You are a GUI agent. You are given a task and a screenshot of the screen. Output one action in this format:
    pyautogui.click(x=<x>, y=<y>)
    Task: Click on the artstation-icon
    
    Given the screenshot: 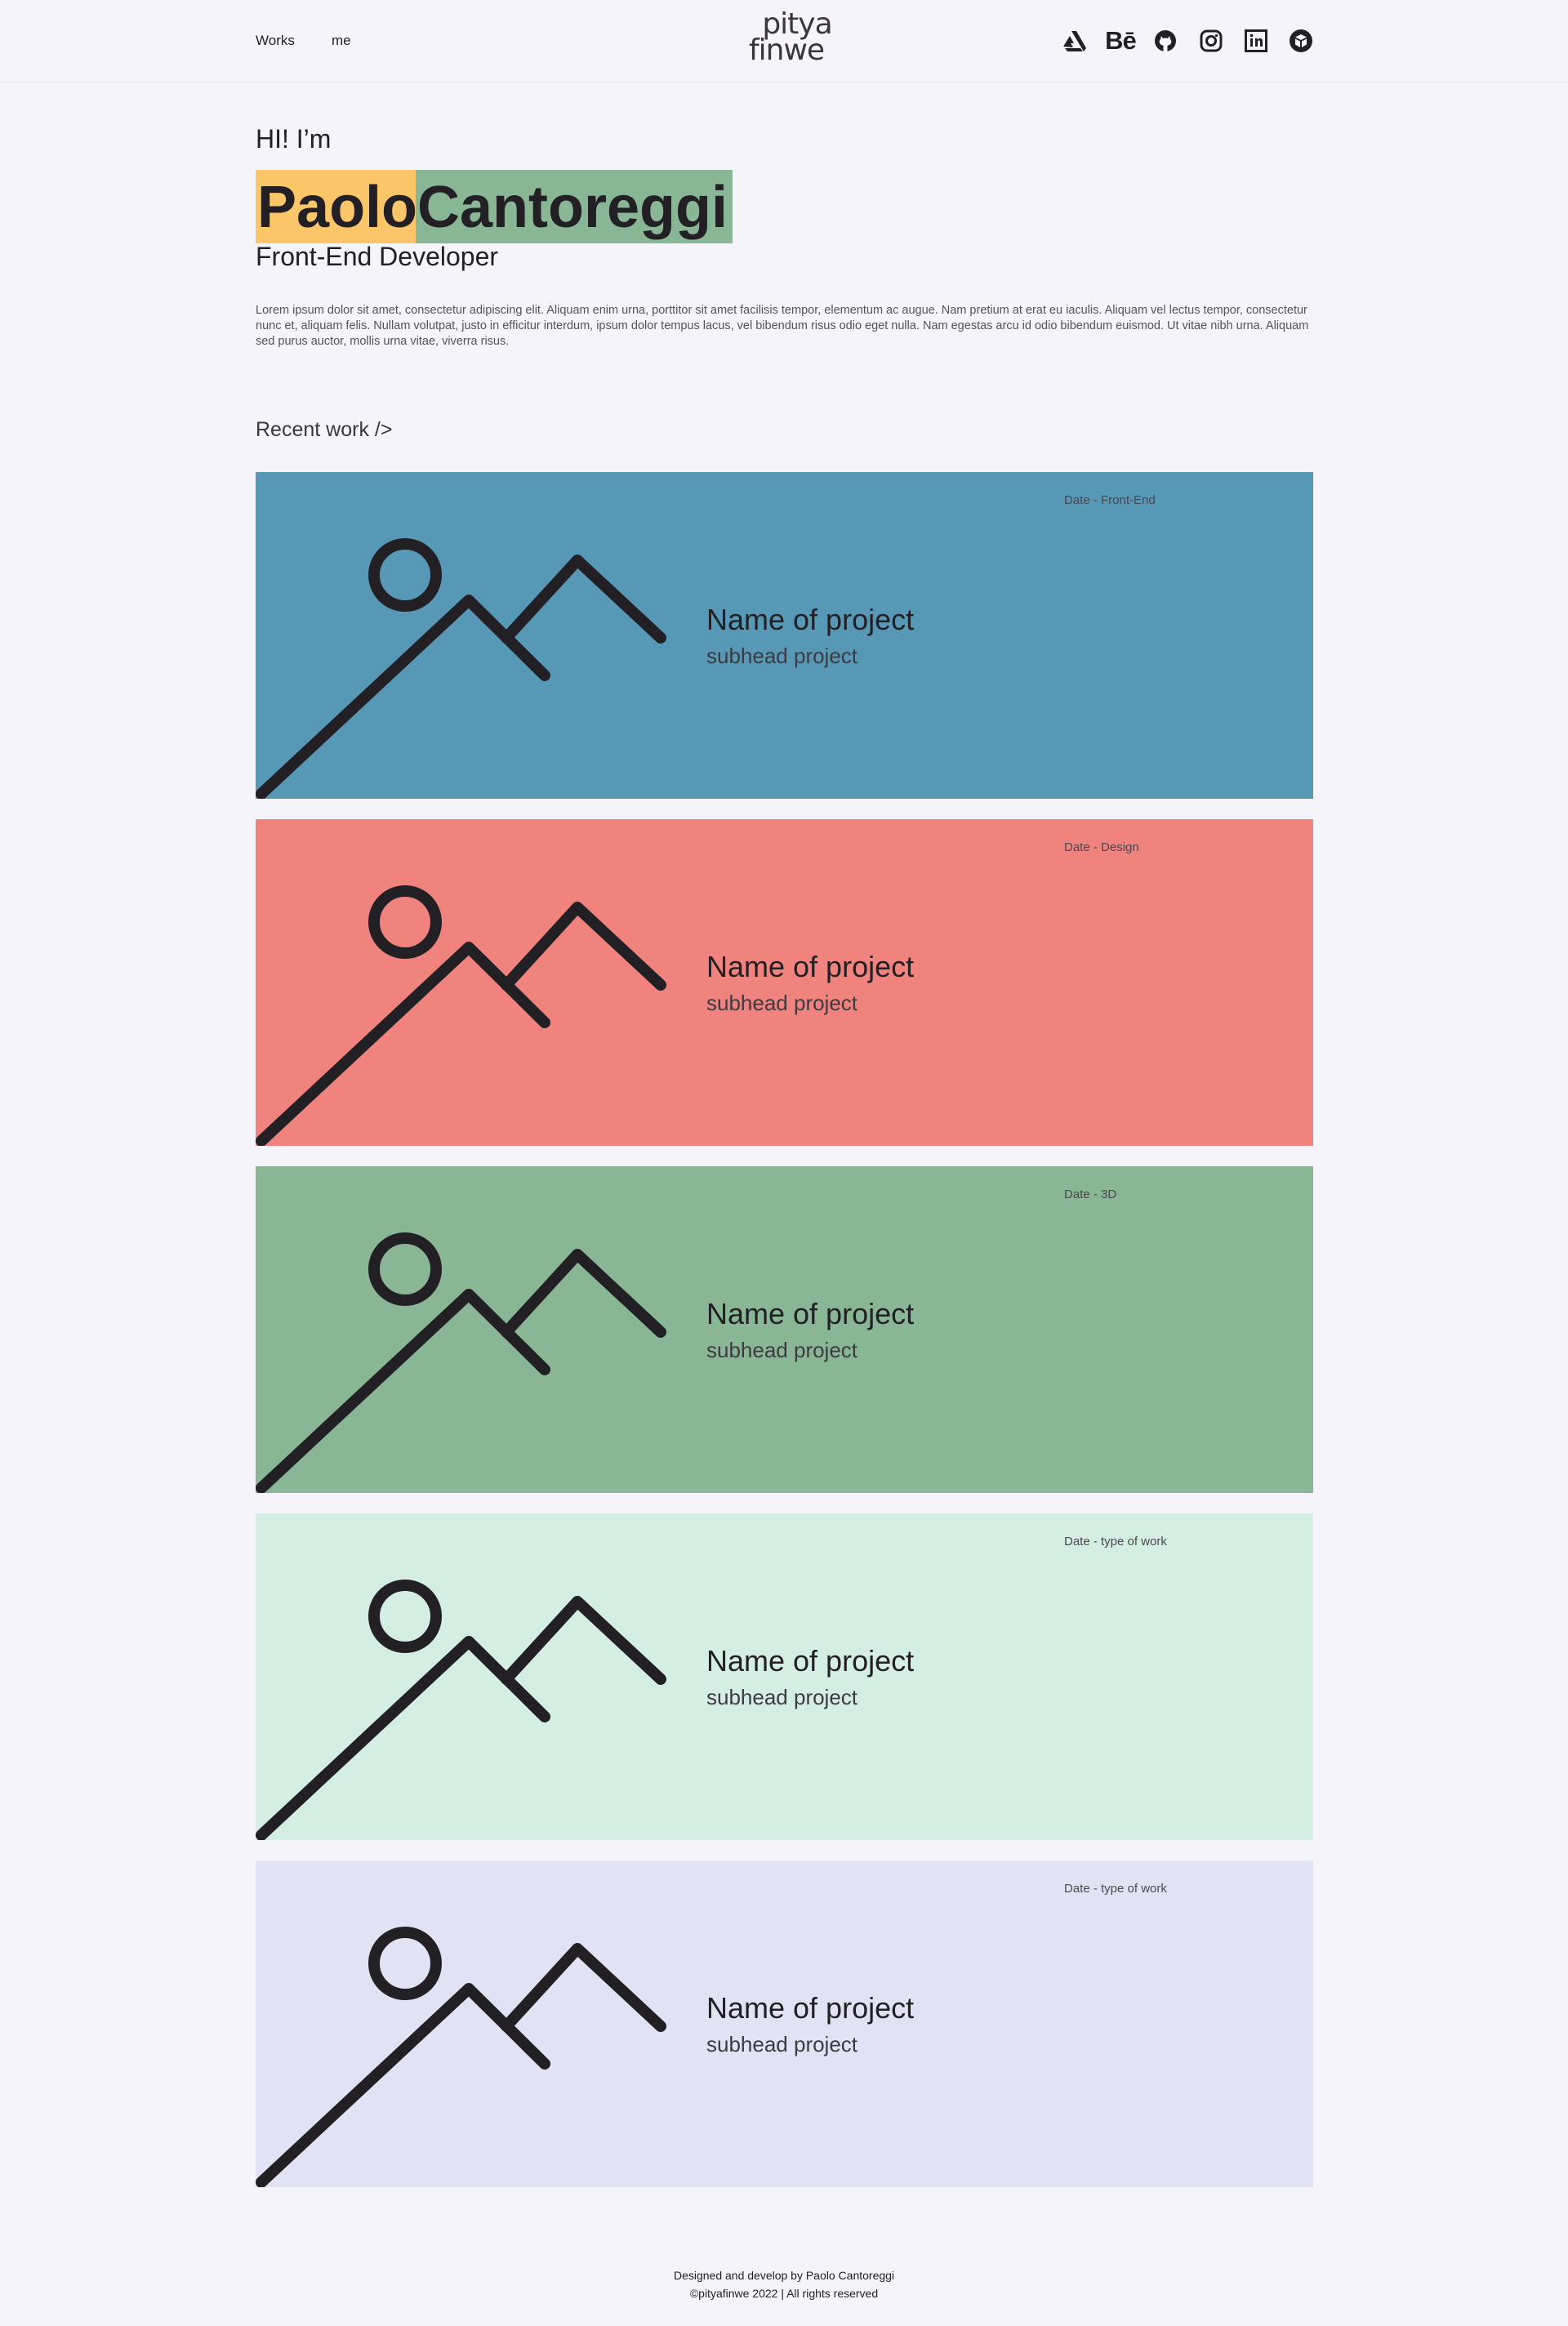 What is the action you would take?
    pyautogui.click(x=1074, y=41)
    